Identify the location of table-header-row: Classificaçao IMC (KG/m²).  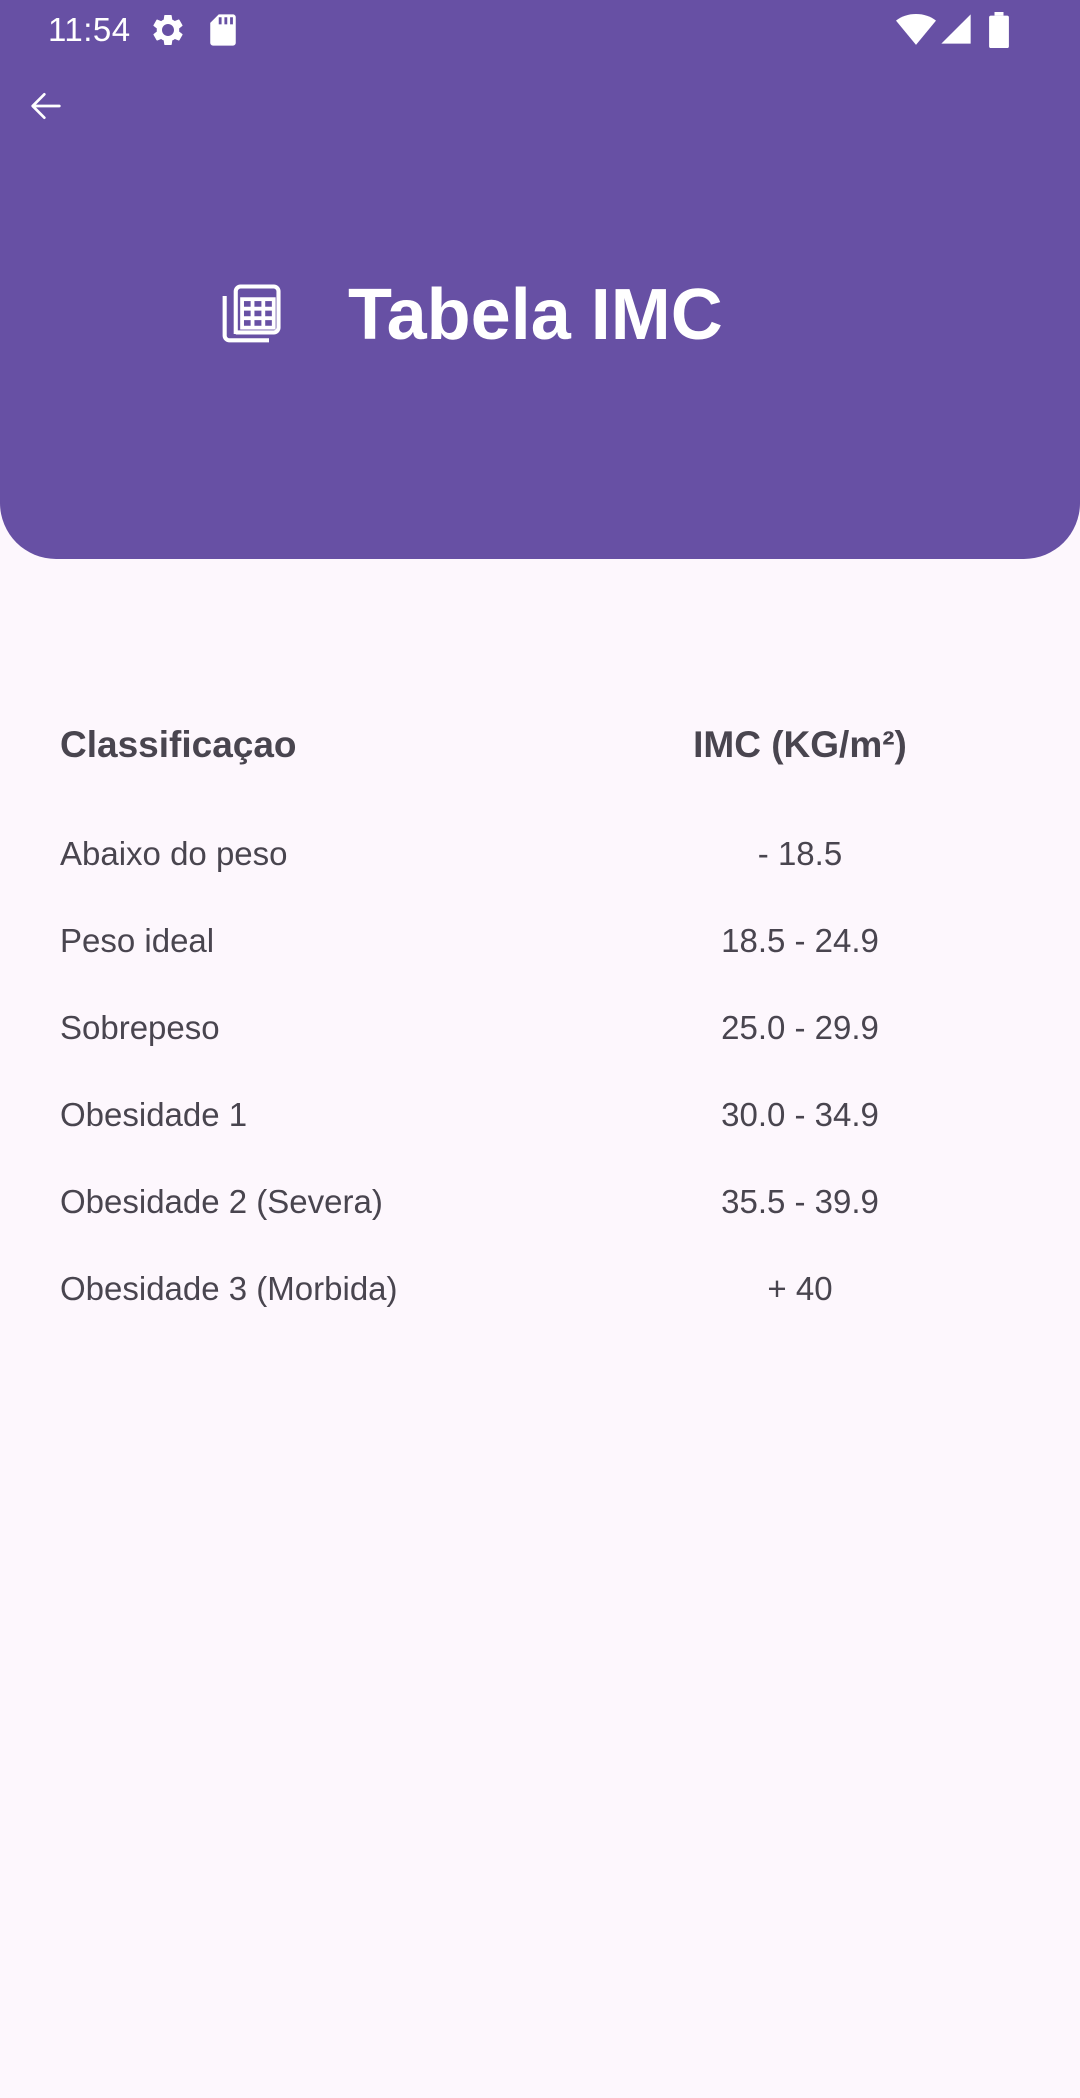
(540, 745).